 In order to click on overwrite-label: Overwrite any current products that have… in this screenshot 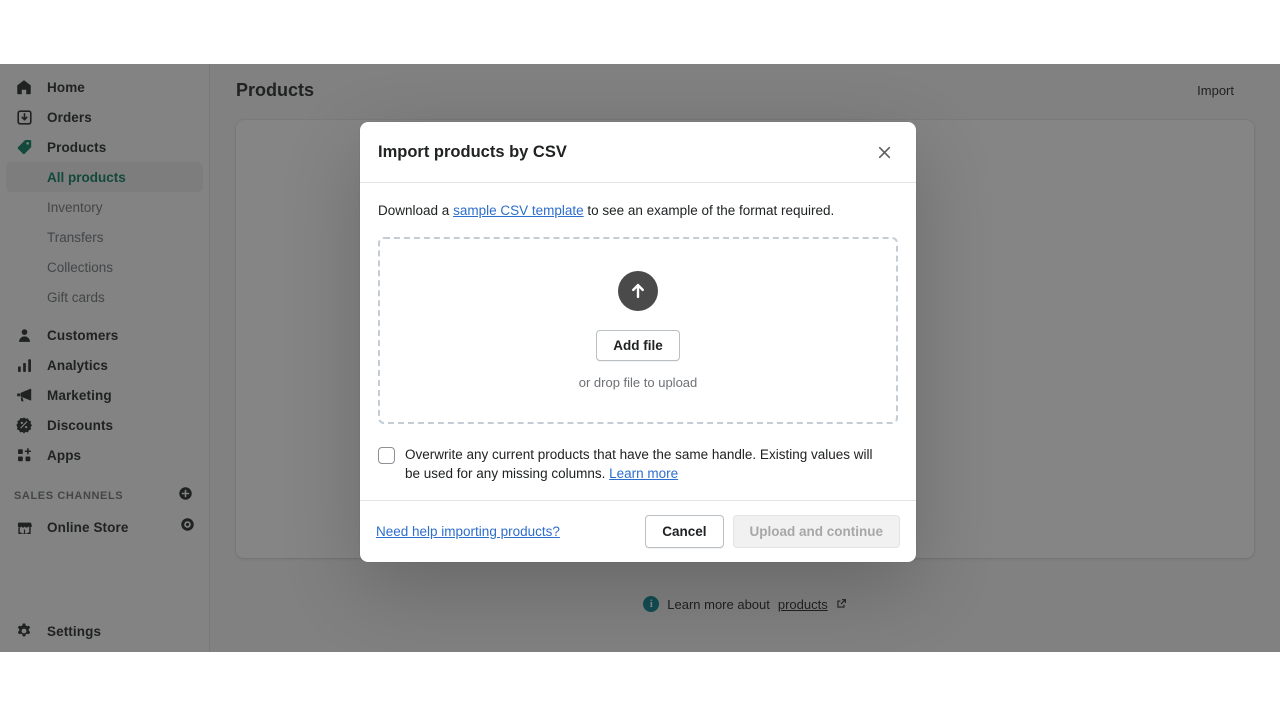, I will do `click(644, 464)`.